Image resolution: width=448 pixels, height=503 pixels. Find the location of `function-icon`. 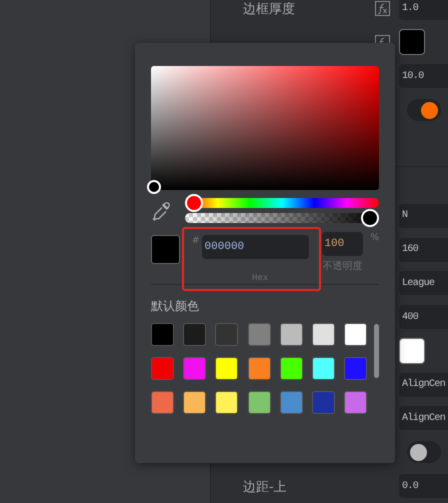

function-icon is located at coordinates (382, 8).